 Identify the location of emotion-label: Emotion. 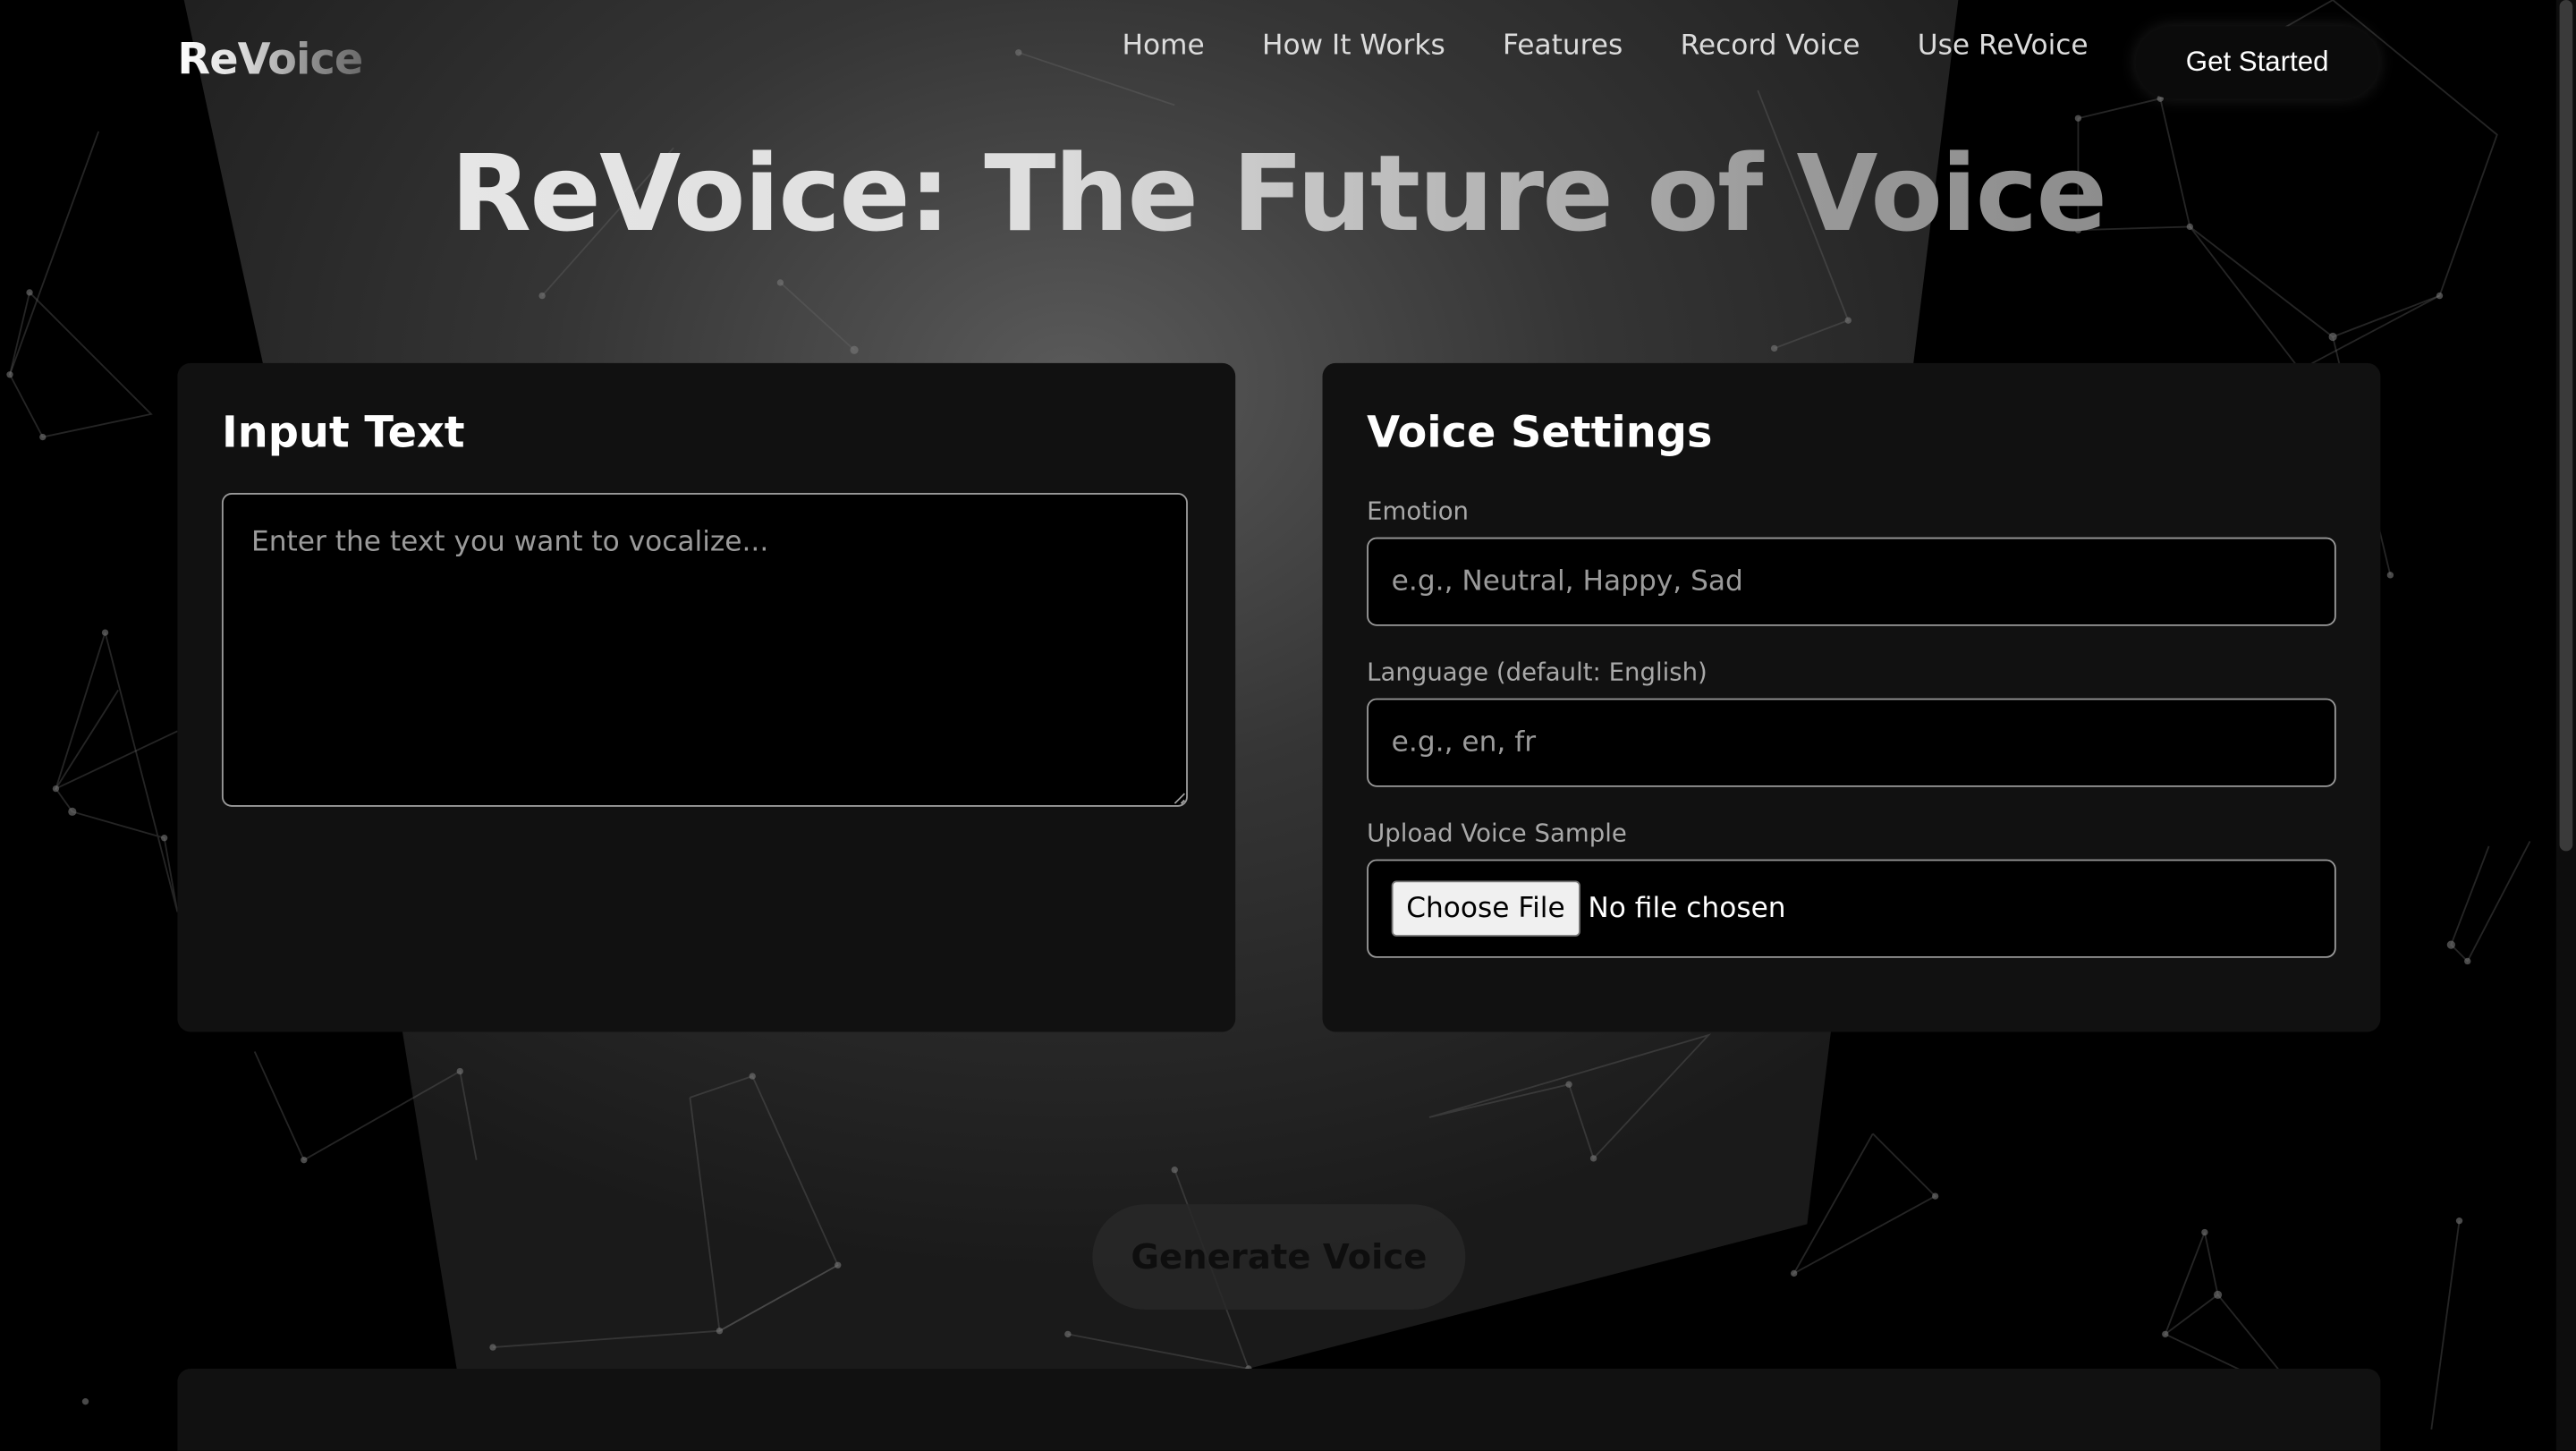
(1418, 511).